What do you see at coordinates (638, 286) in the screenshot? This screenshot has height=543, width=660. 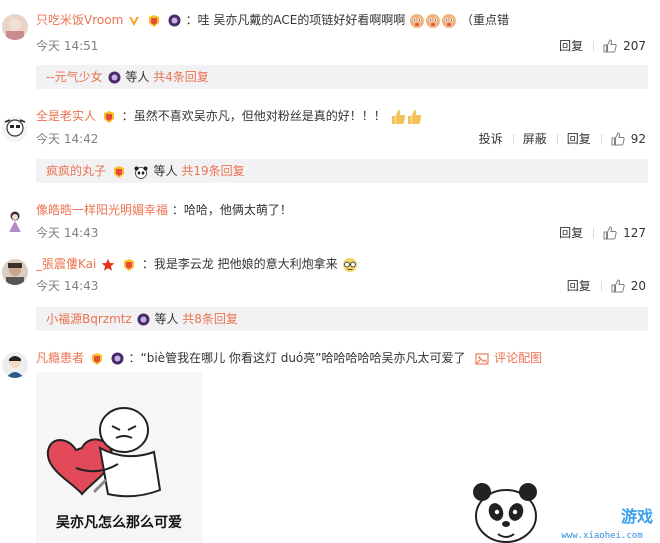 I see `like-count: 20` at bounding box center [638, 286].